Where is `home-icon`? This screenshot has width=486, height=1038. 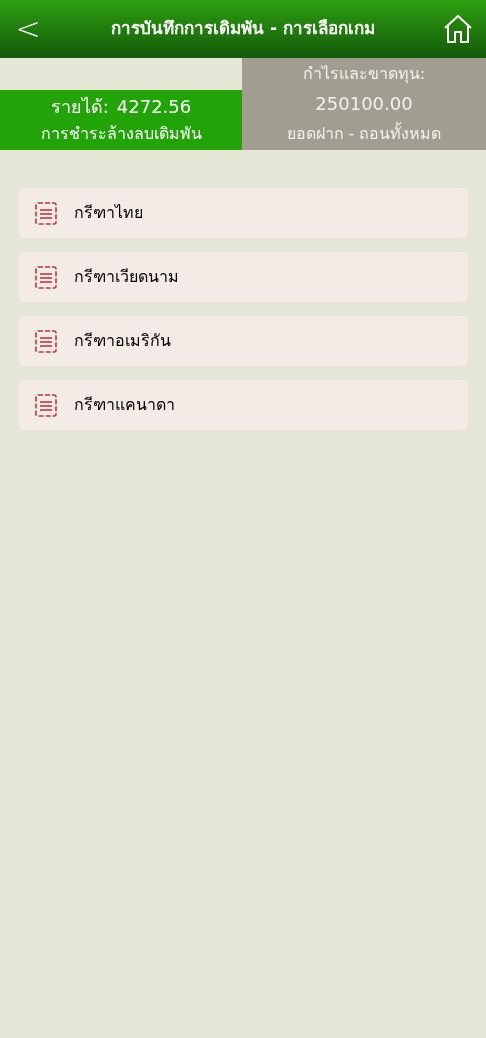
home-icon is located at coordinates (458, 29).